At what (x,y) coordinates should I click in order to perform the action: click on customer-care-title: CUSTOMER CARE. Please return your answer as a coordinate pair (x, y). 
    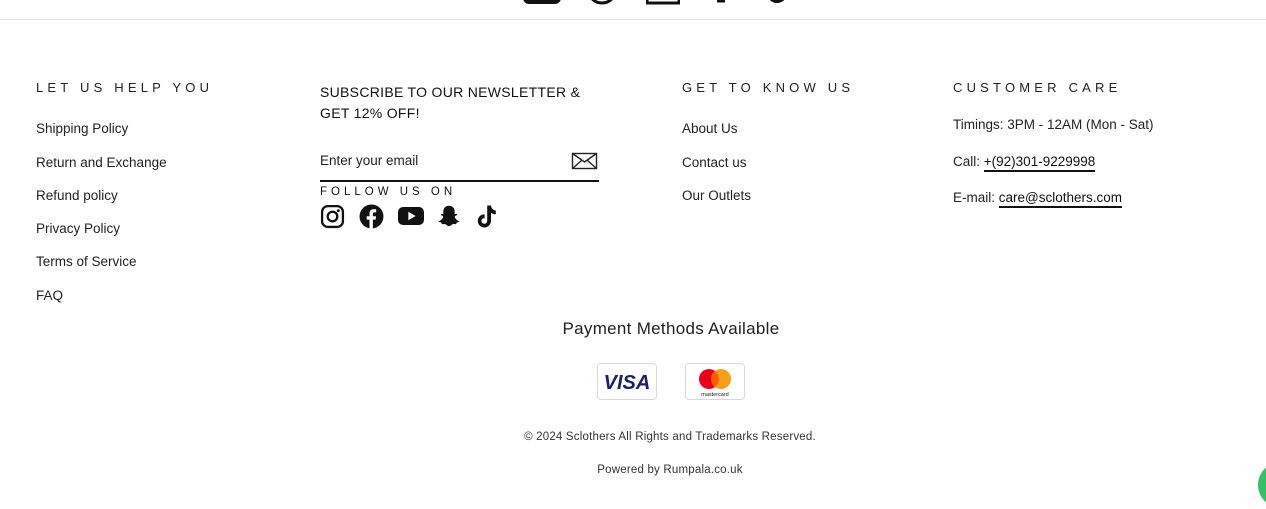
    Looking at the image, I should click on (1037, 87).